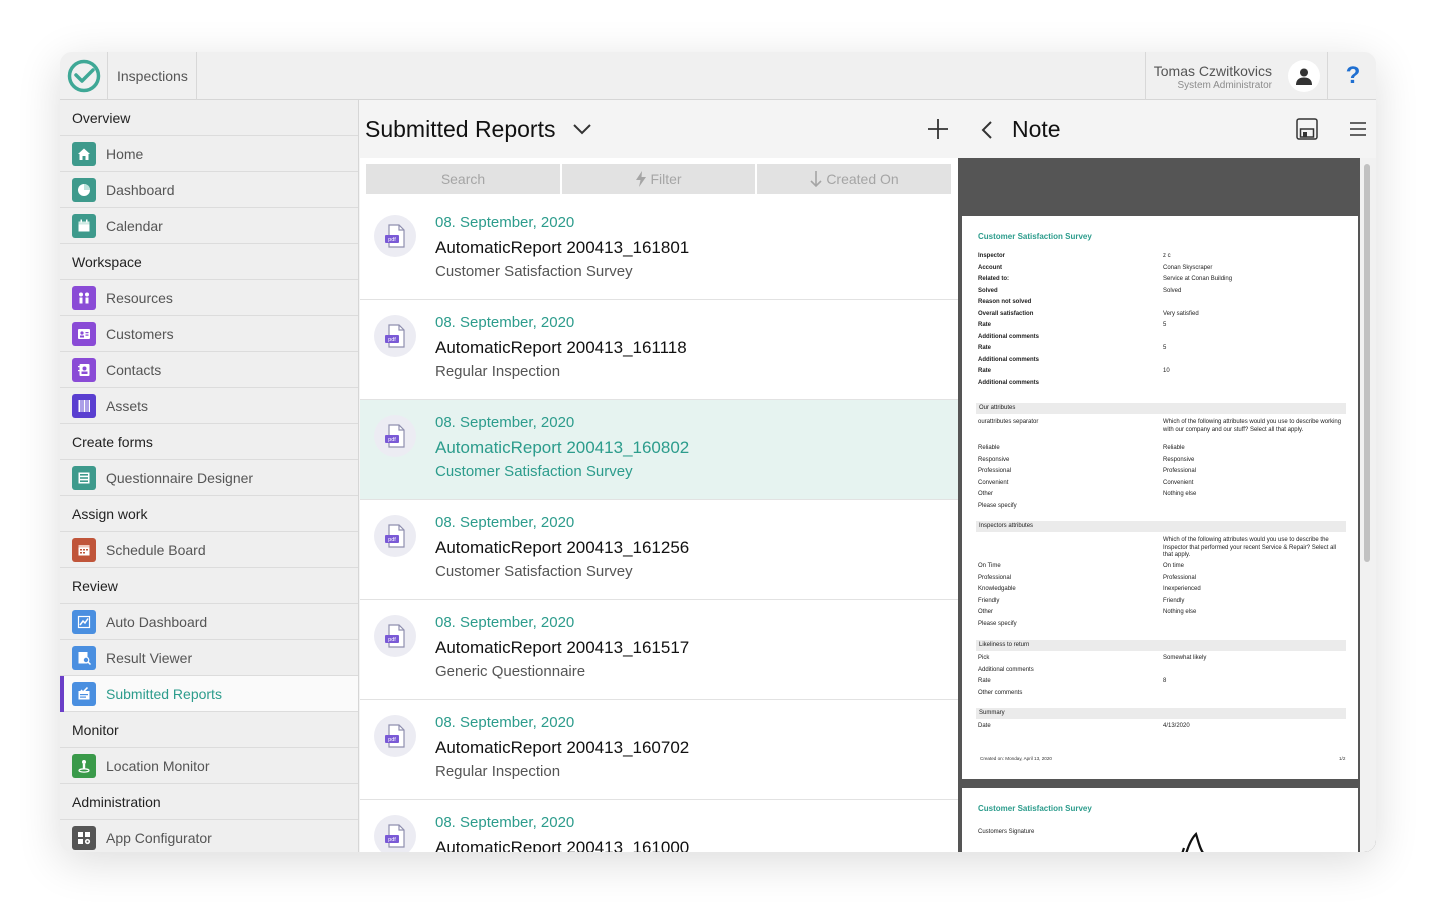 Image resolution: width=1436 pixels, height=920 pixels. What do you see at coordinates (816, 179) in the screenshot?
I see `arrow-down-icon` at bounding box center [816, 179].